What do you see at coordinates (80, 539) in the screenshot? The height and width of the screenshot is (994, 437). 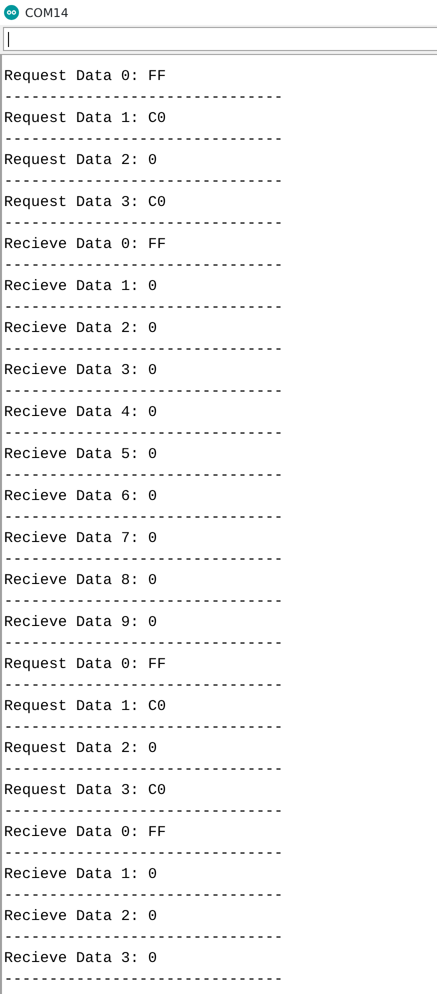 I see `output-line: Recieve Data 7: 0` at bounding box center [80, 539].